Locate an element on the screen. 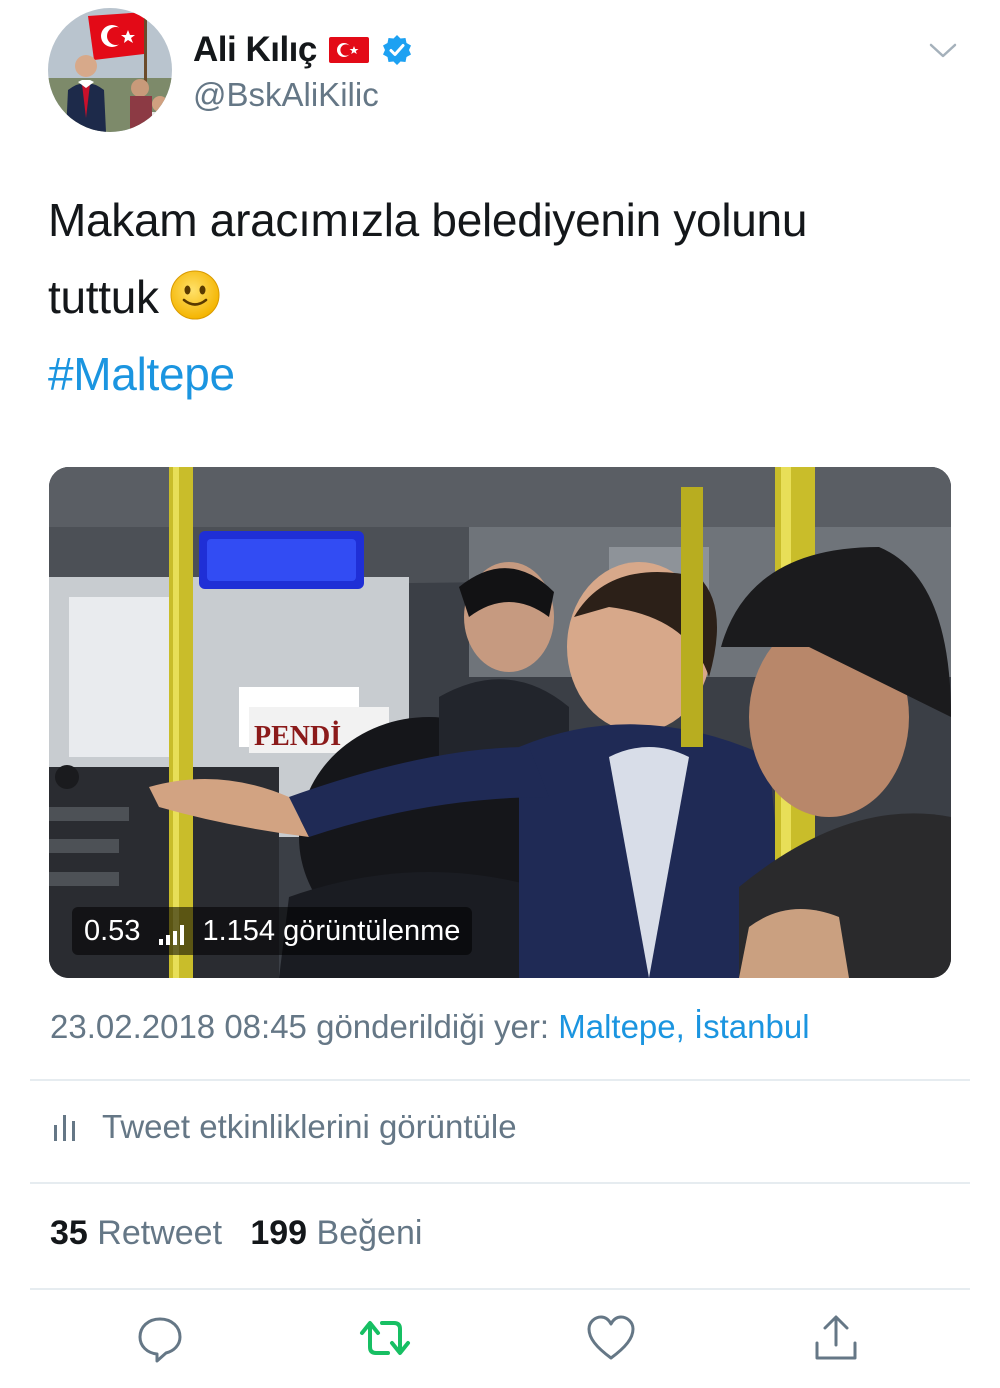 The width and height of the screenshot is (1000, 1388). likes-stat: 199 Beğeni is located at coordinates (336, 1233).